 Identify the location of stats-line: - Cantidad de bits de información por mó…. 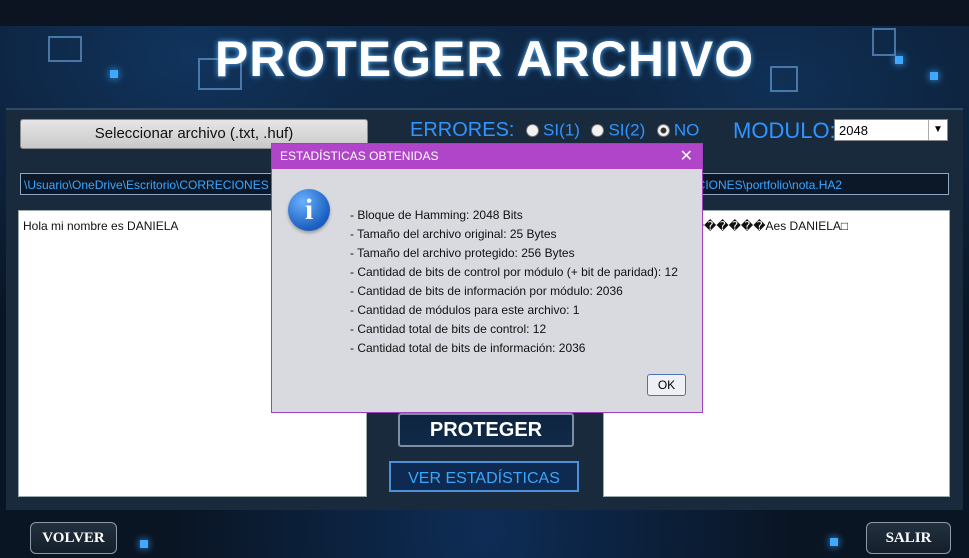
(486, 291).